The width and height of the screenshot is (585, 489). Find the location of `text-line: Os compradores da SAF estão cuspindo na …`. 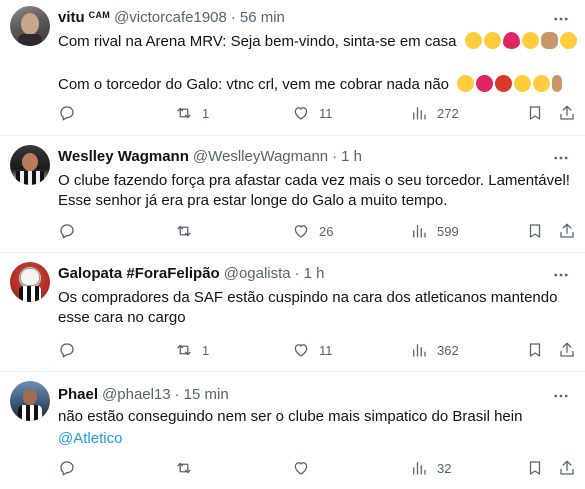

text-line: Os compradores da SAF estão cuspindo na … is located at coordinates (308, 297).